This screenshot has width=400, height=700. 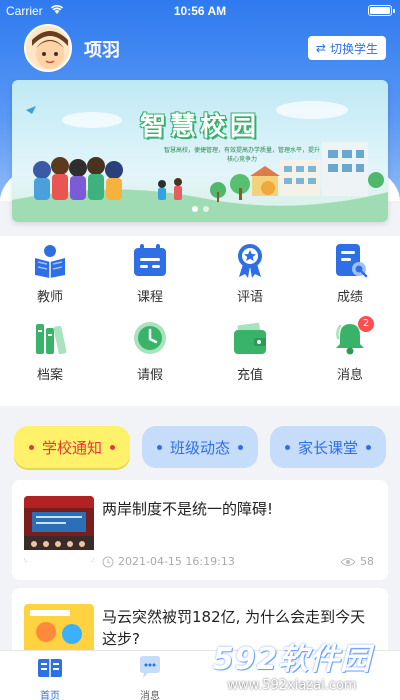 What do you see at coordinates (367, 561) in the screenshot?
I see `news-views-count: 58` at bounding box center [367, 561].